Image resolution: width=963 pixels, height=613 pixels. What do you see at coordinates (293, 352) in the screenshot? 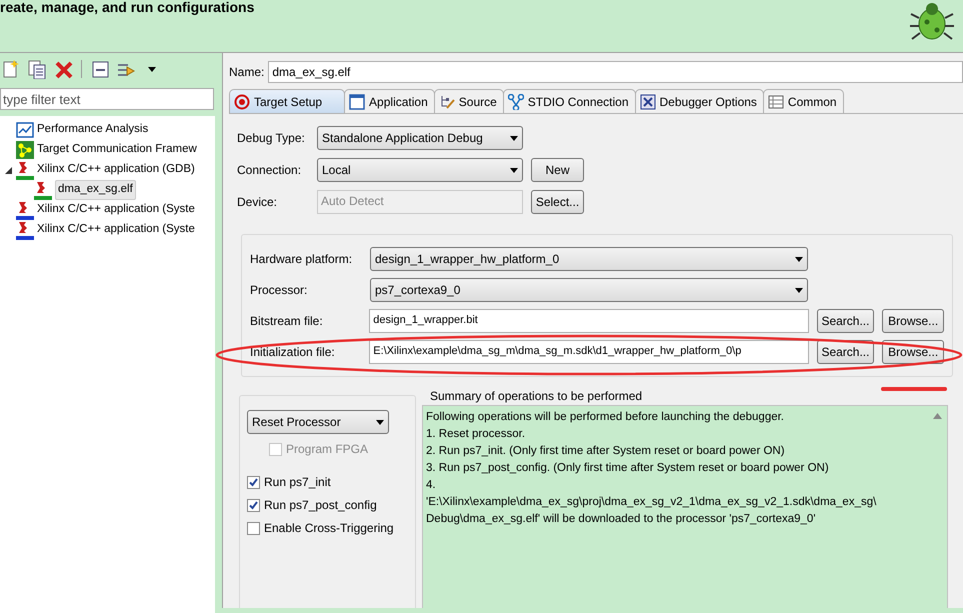
I see `field-label: Initialization file:` at bounding box center [293, 352].